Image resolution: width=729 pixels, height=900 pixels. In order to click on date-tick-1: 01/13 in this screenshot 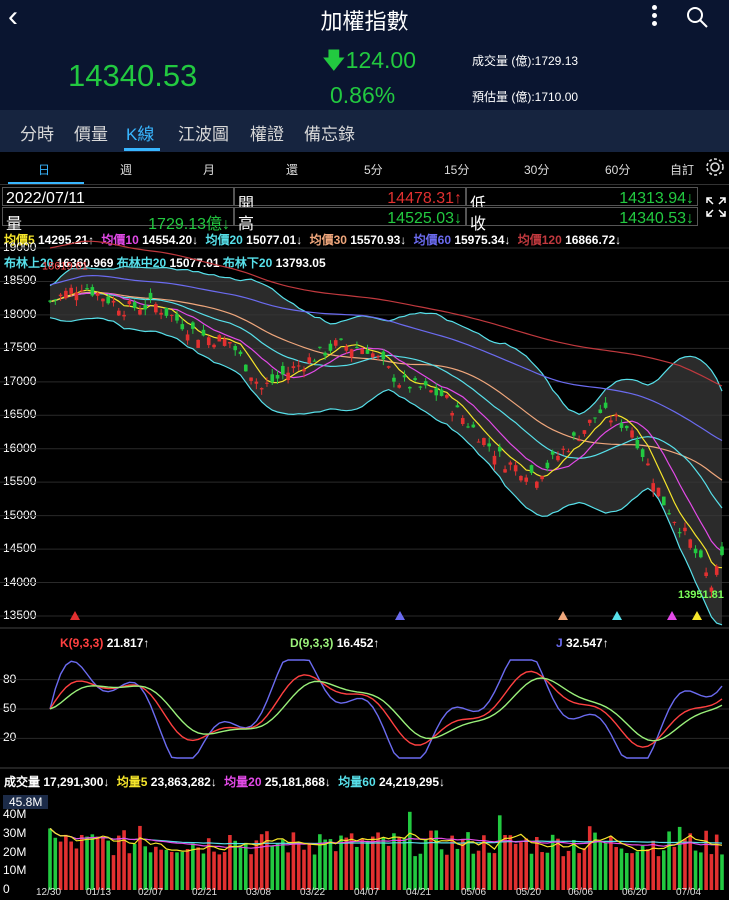, I will do `click(99, 892)`.